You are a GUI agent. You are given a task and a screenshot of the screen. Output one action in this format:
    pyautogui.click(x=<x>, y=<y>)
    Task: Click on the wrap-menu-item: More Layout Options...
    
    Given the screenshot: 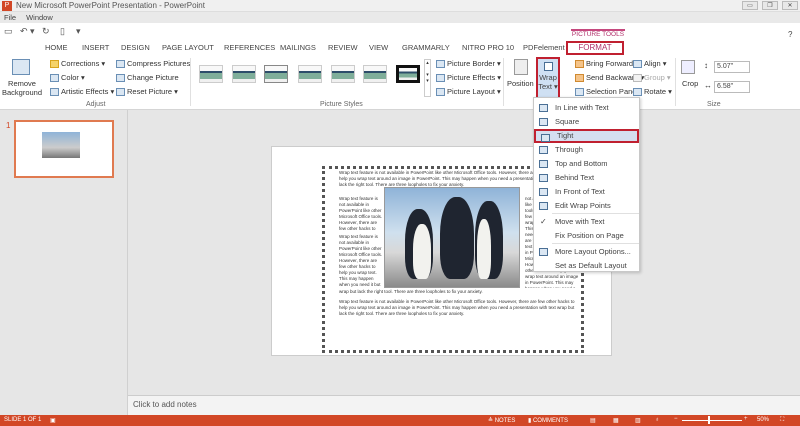 What is the action you would take?
    pyautogui.click(x=586, y=252)
    